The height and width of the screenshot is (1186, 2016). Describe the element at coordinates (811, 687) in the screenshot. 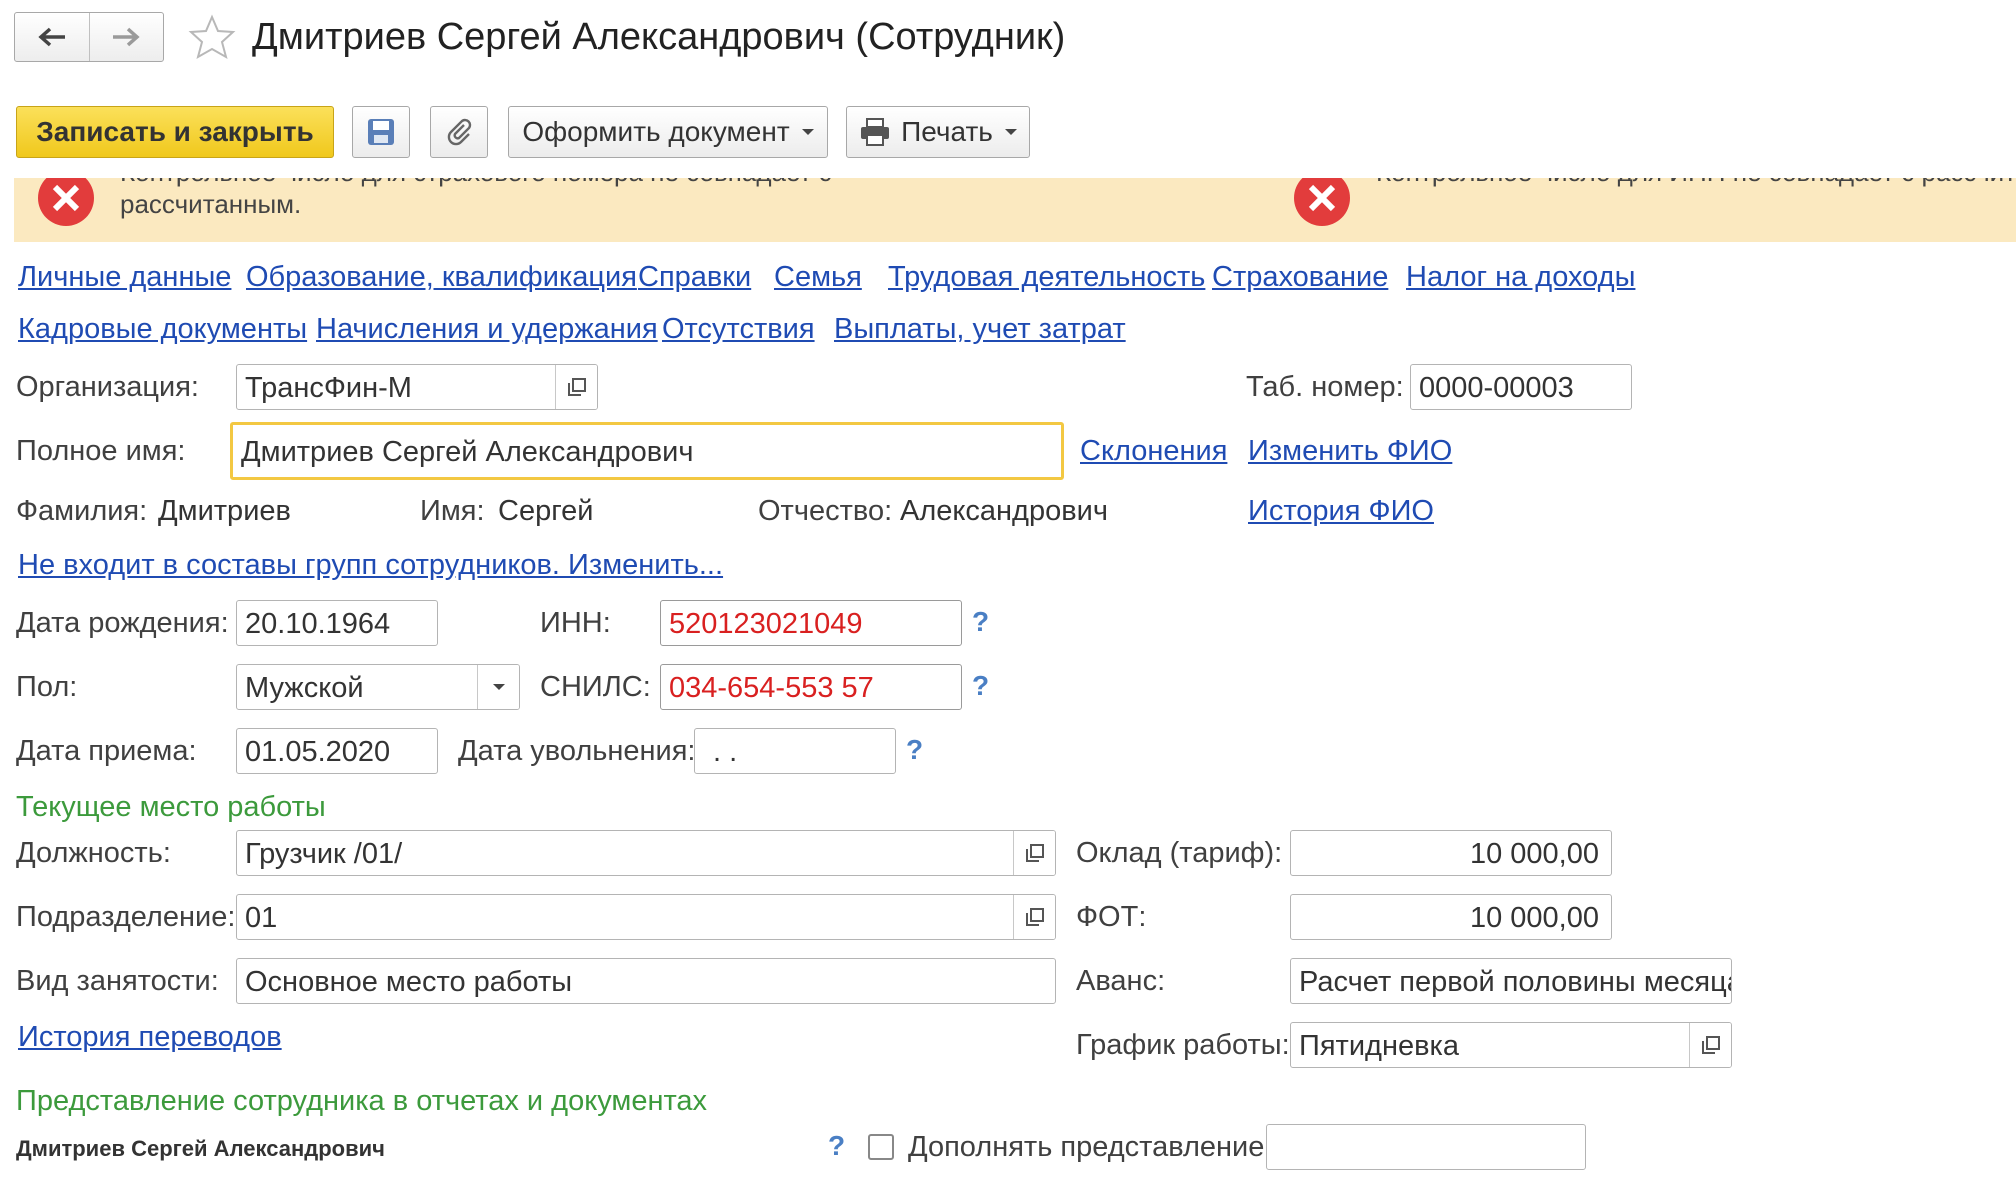

I see `snils-field: 034-654-553 57` at that location.